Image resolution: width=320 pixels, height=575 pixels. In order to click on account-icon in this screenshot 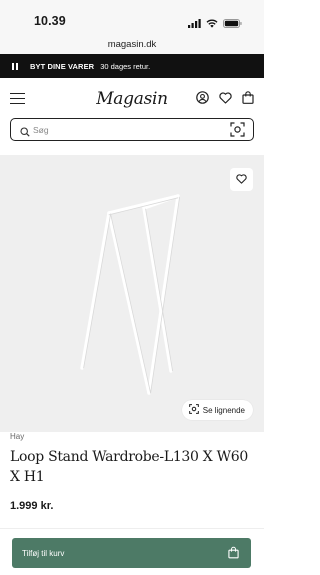, I will do `click(202, 100)`.